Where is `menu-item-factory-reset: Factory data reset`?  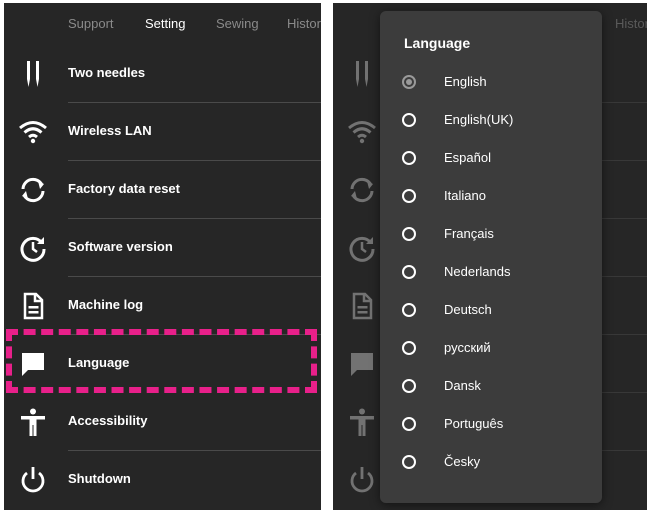
menu-item-factory-reset: Factory data reset is located at coordinates (162, 190).